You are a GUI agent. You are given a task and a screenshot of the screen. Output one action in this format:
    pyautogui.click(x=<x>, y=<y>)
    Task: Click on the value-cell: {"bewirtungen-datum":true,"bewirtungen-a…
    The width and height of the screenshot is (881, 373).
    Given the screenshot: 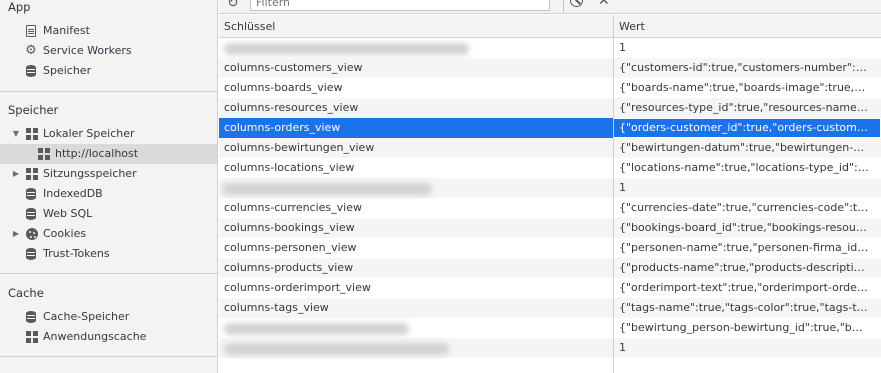 What is the action you would take?
    pyautogui.click(x=744, y=147)
    